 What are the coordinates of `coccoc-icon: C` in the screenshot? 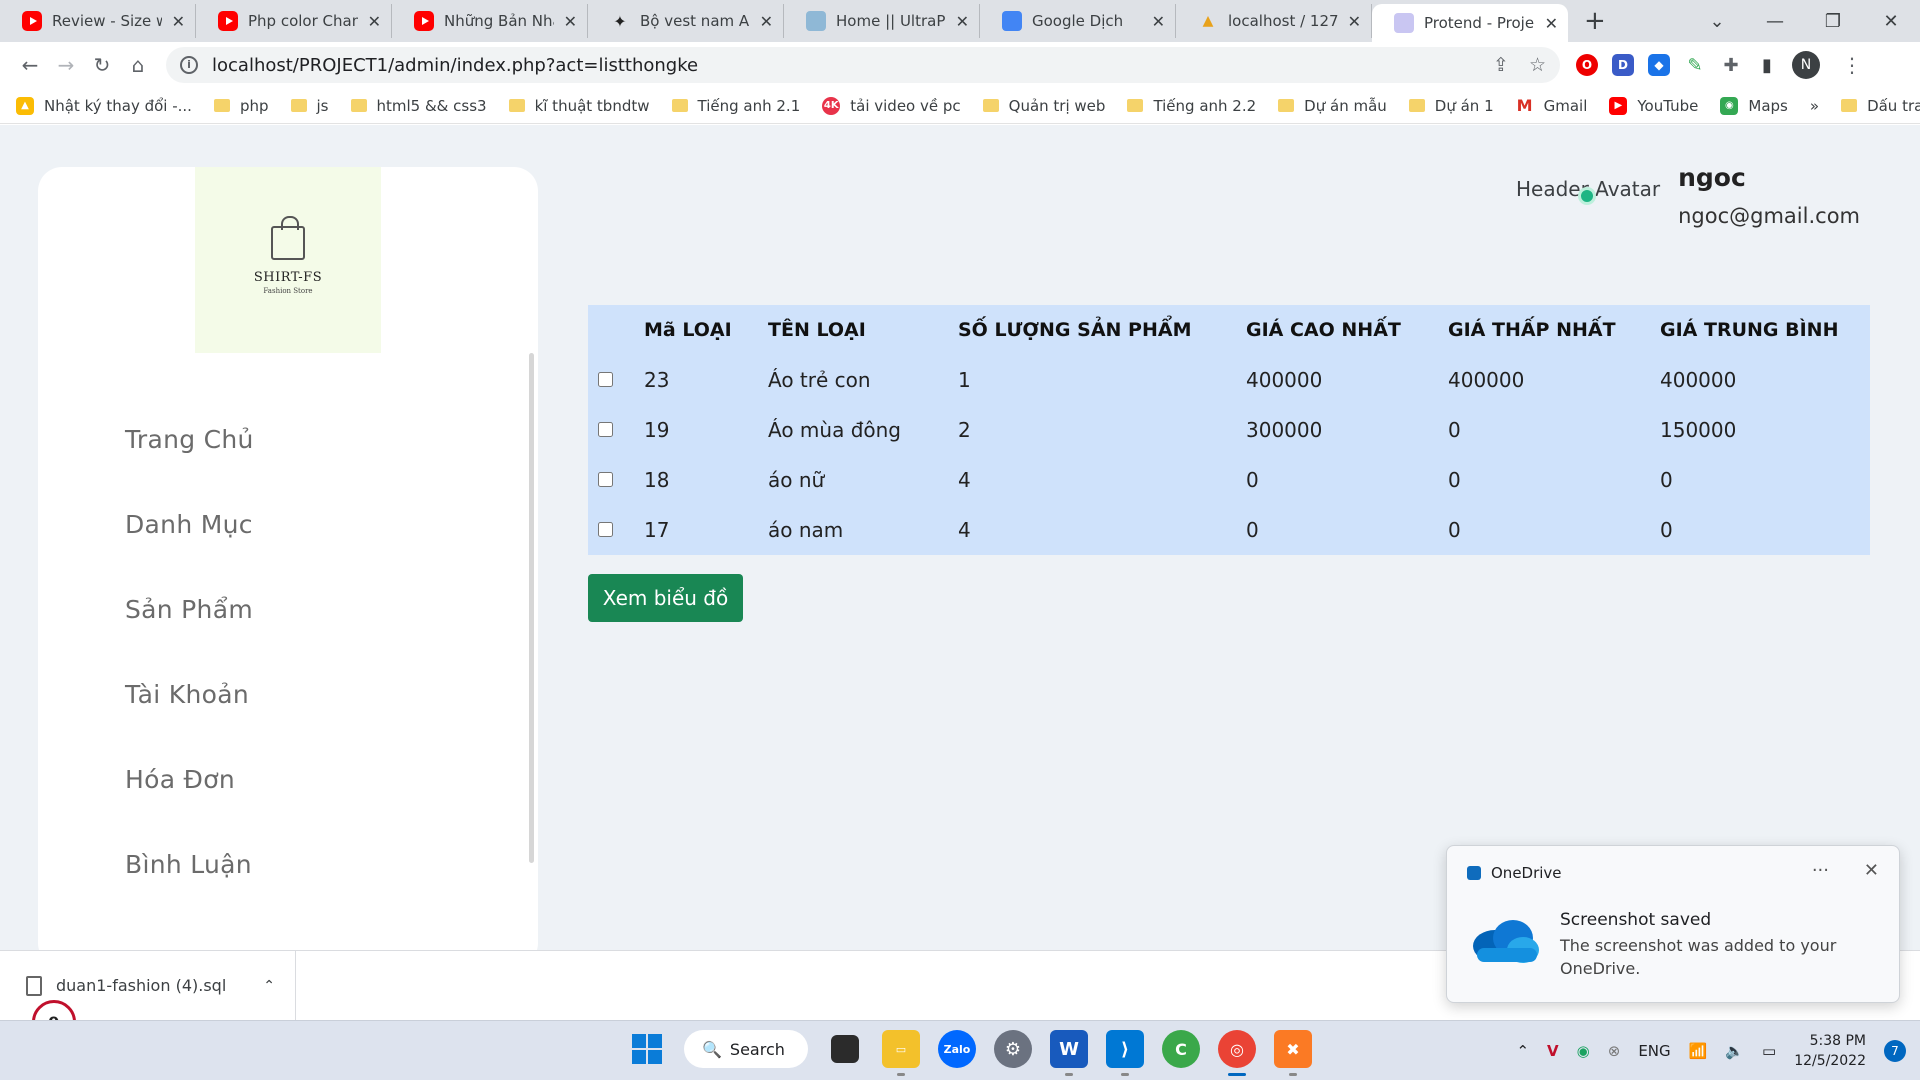 It's located at (1181, 1049).